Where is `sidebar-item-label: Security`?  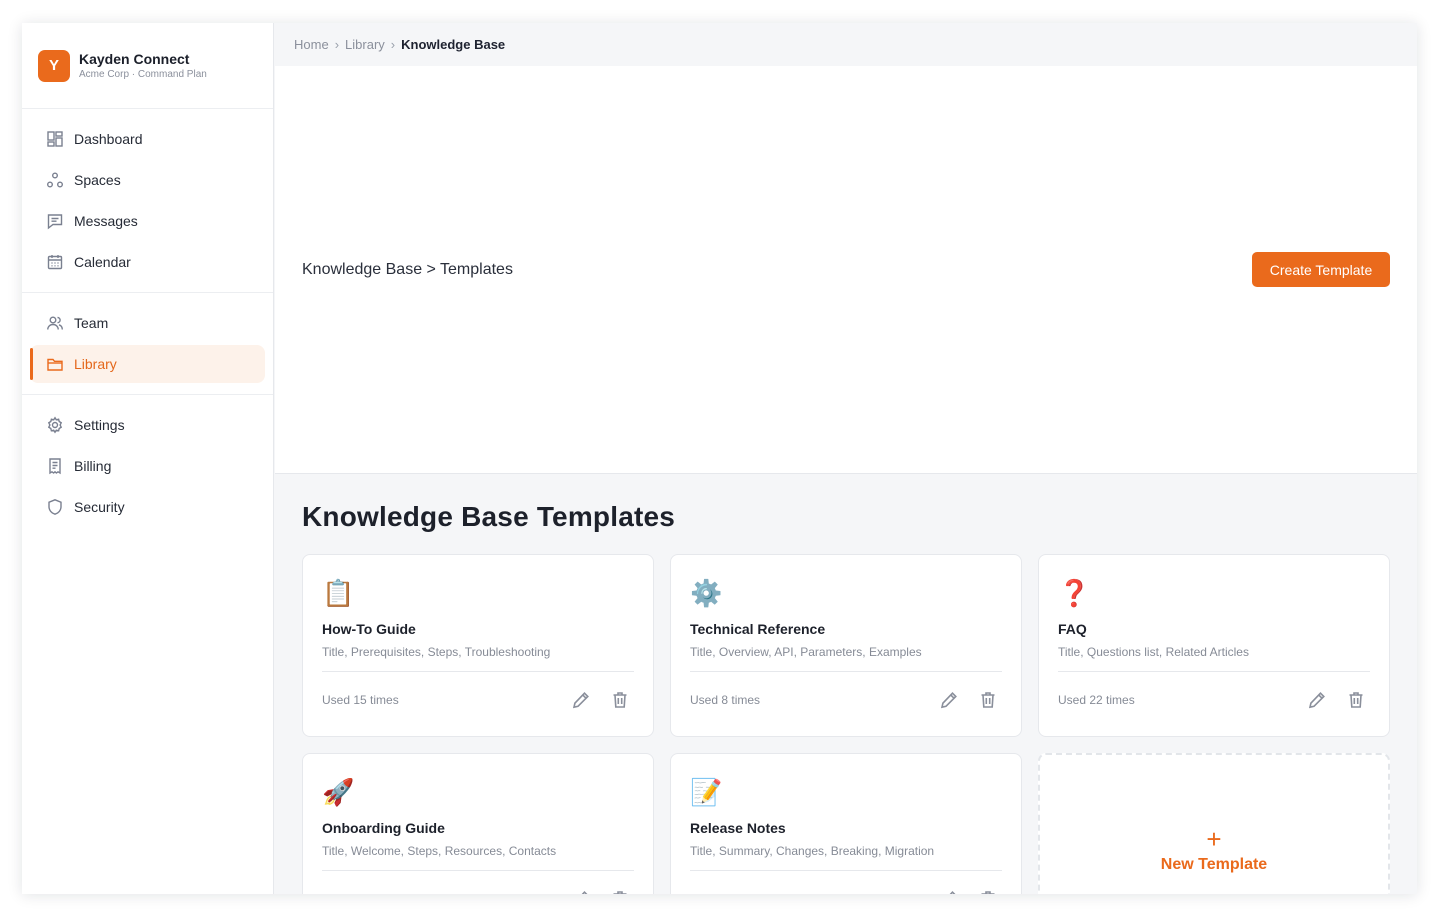 sidebar-item-label: Security is located at coordinates (99, 507).